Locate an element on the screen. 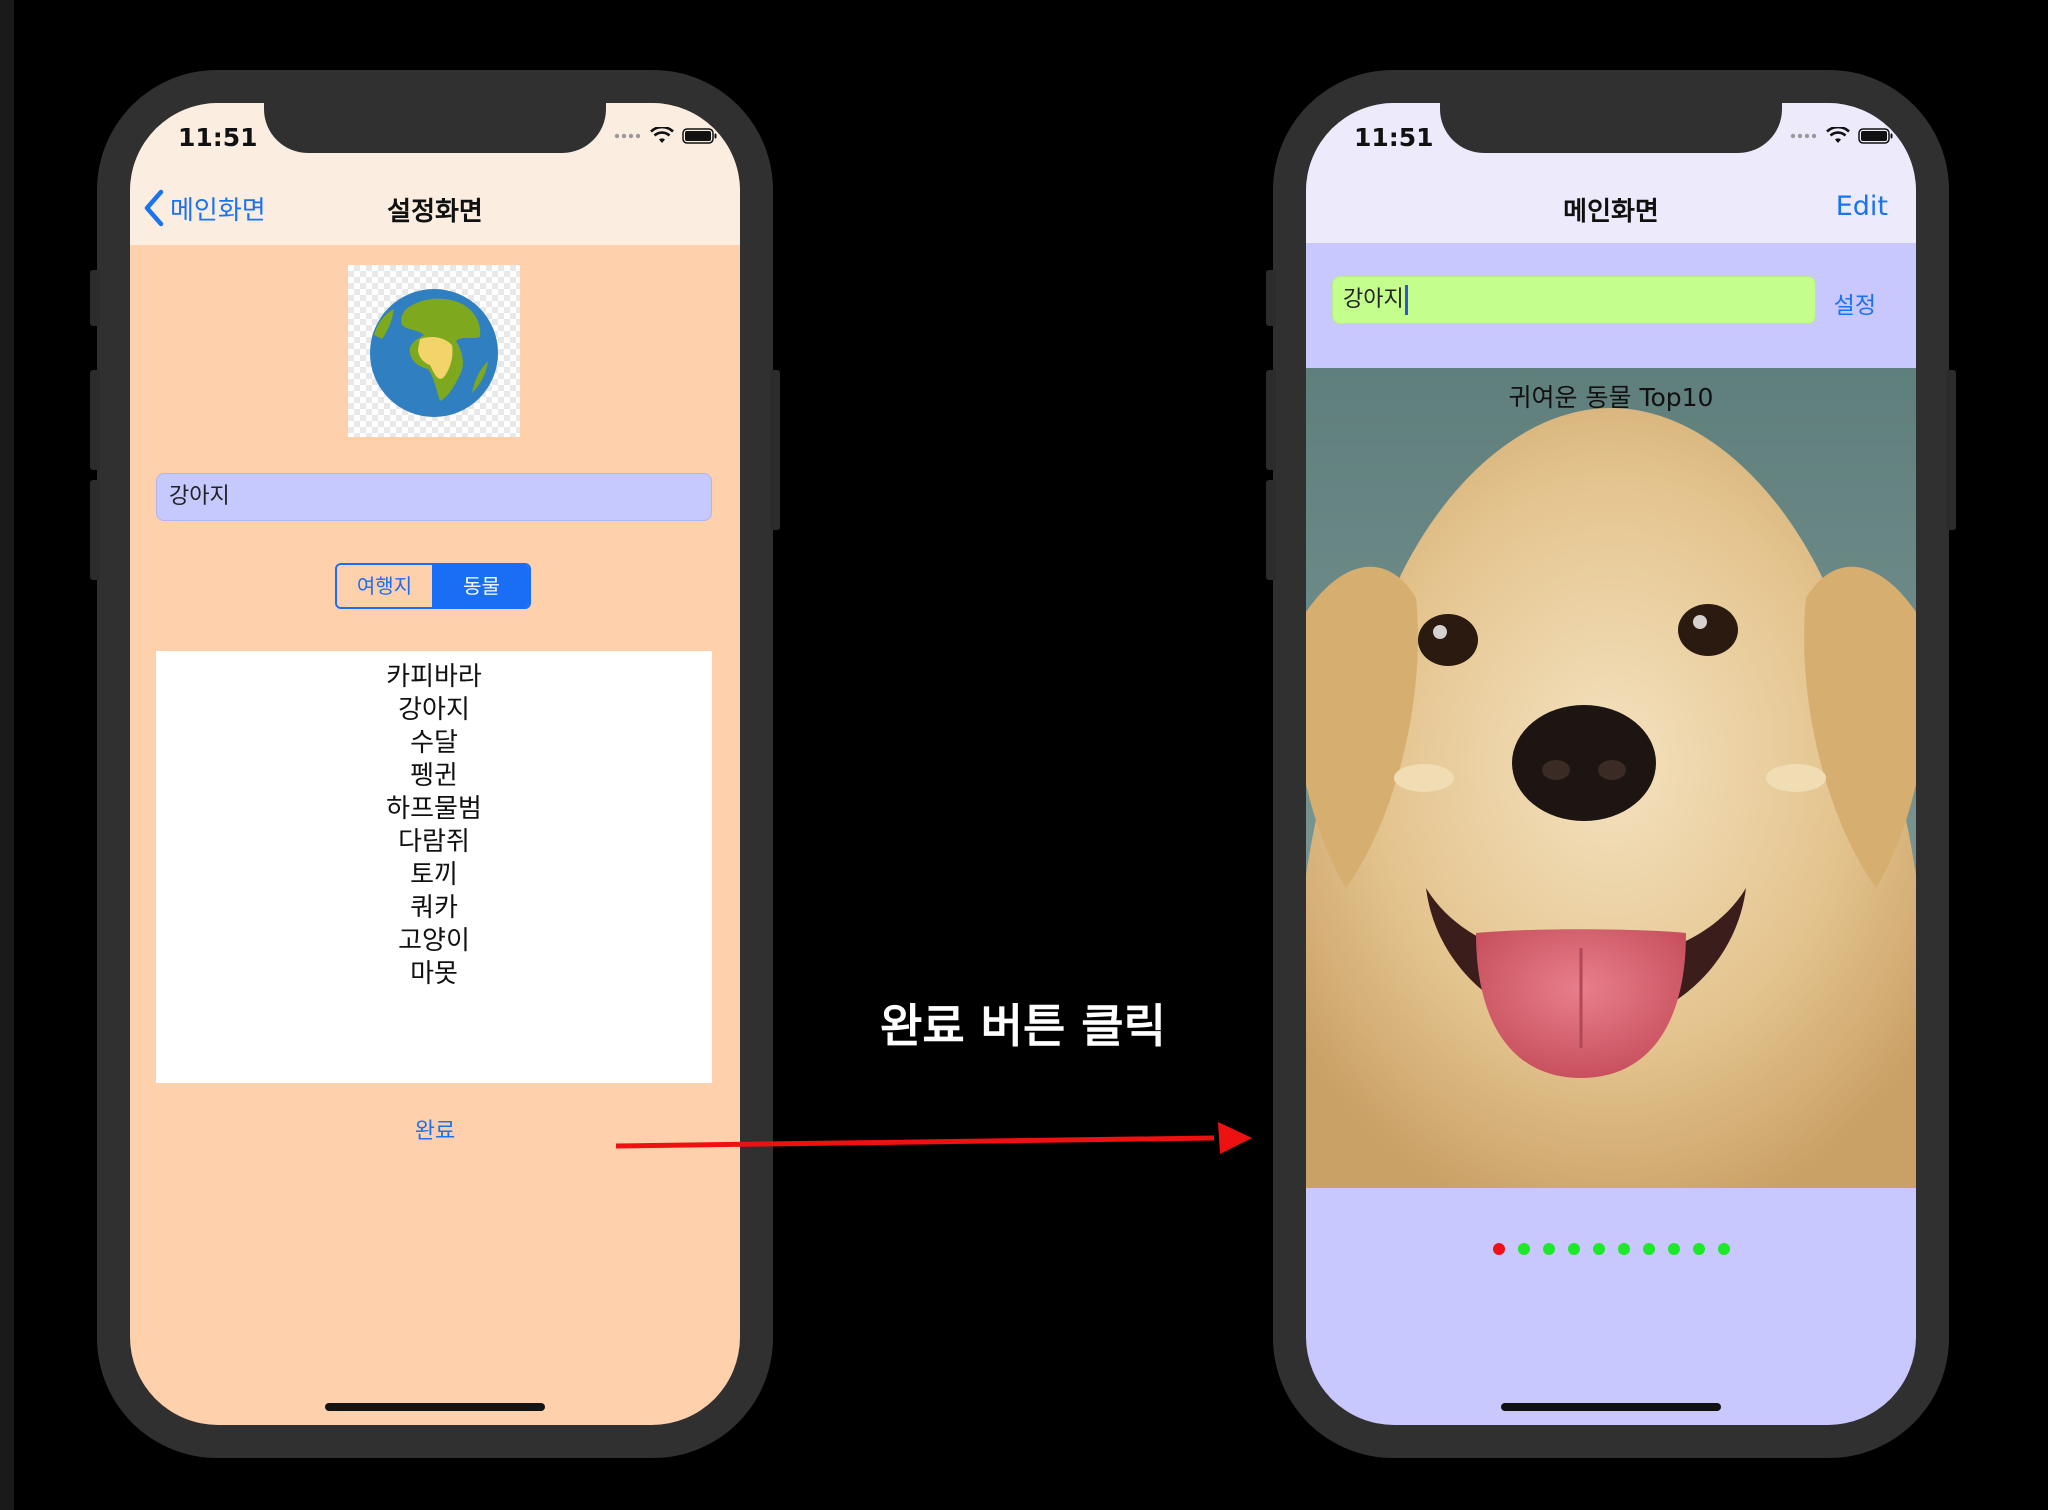 The width and height of the screenshot is (2048, 1510). nav-title: 메인화면 is located at coordinates (1611, 212).